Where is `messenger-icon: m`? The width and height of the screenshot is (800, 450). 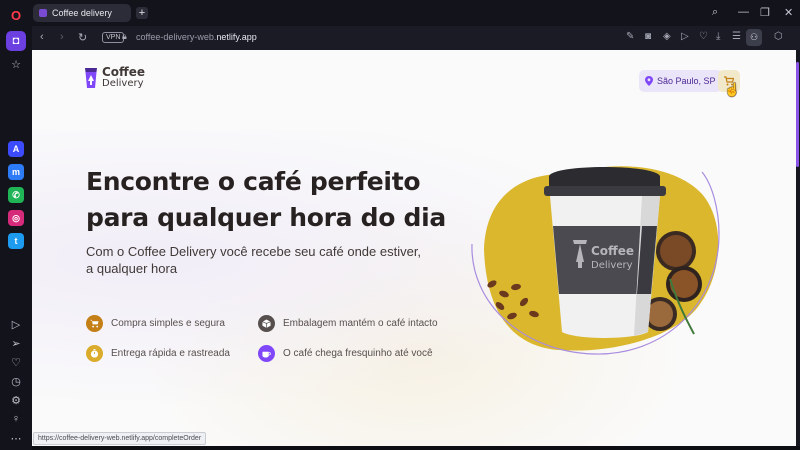
messenger-icon: m is located at coordinates (16, 172).